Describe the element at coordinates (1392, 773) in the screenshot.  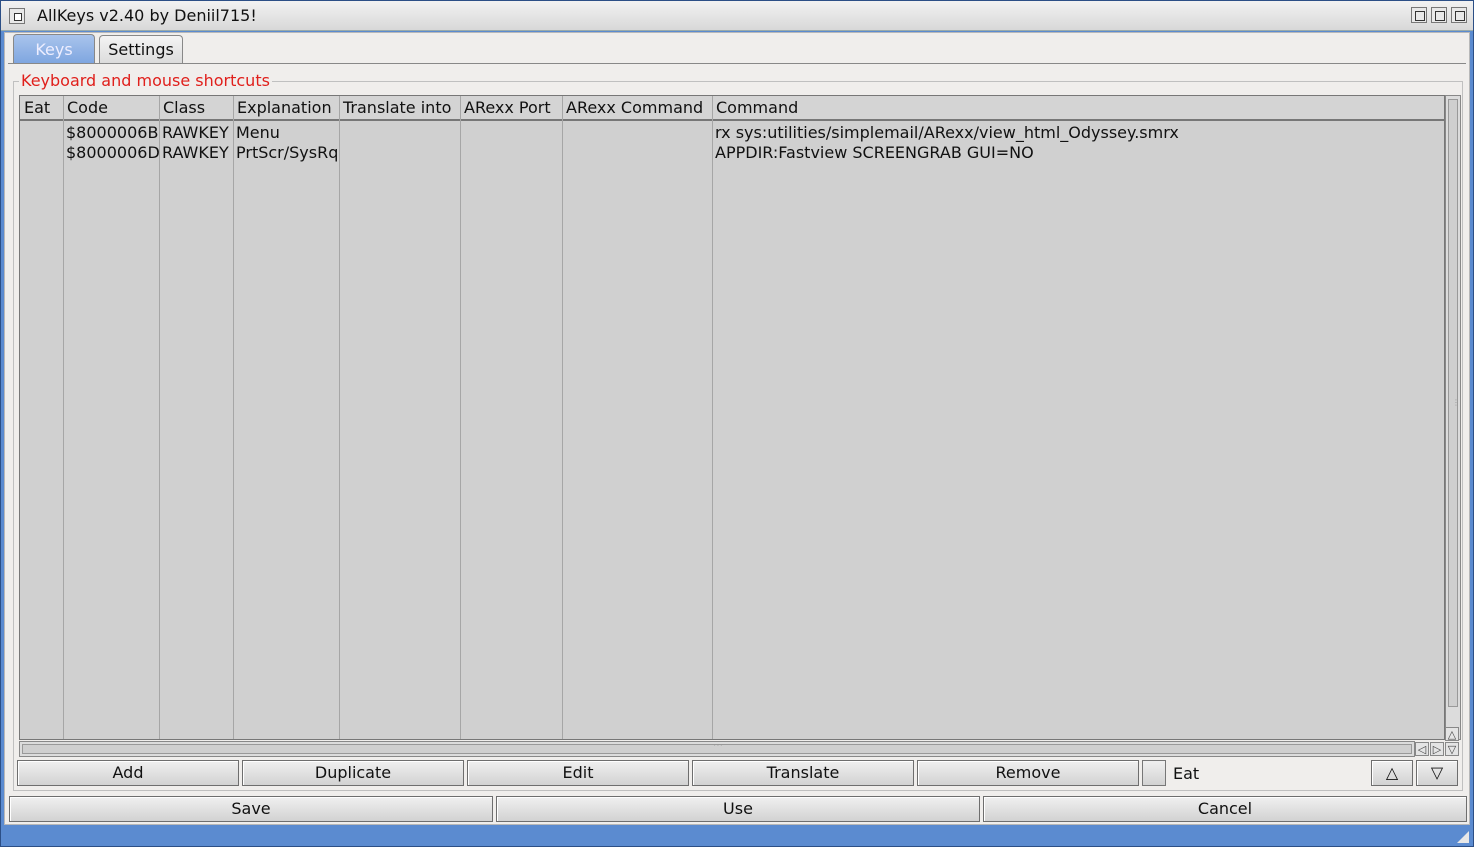
I see `move-up-button: △` at that location.